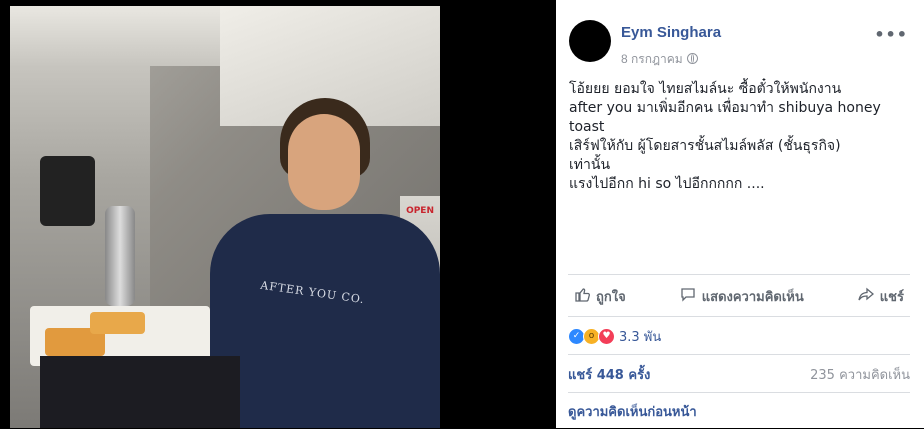  Describe the element at coordinates (117, 323) in the screenshot. I see `honey-toast` at that location.